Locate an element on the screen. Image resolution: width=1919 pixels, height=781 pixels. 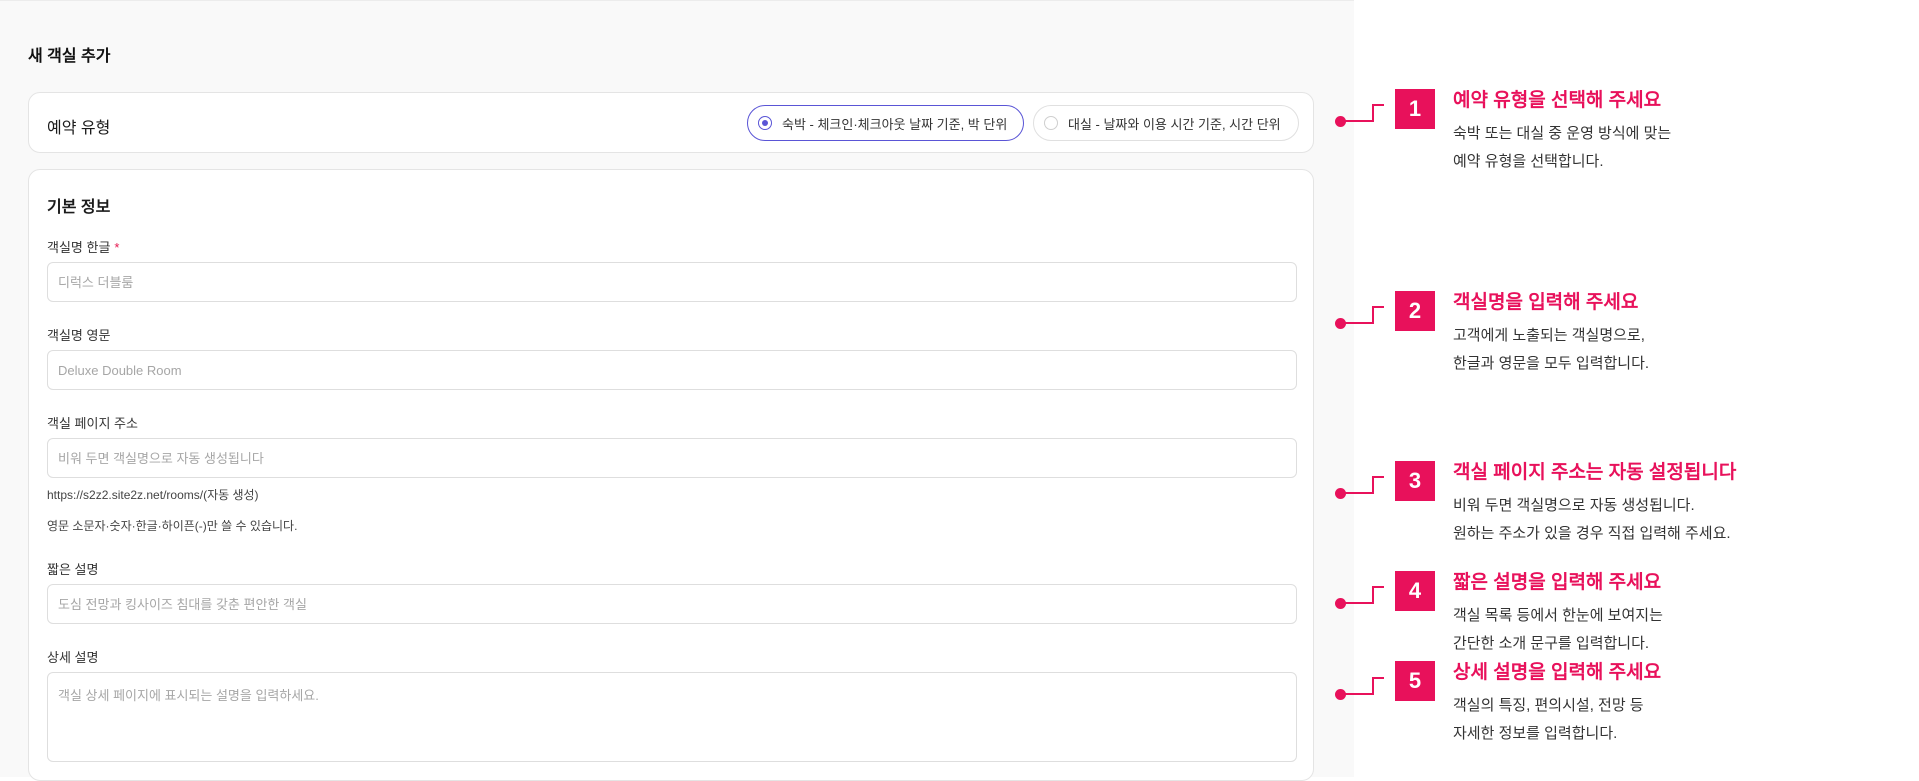
reservation-option-daytime-label: 대실 - 날짜와 이용 시간 기준, 시간 단위 is located at coordinates (1174, 124).